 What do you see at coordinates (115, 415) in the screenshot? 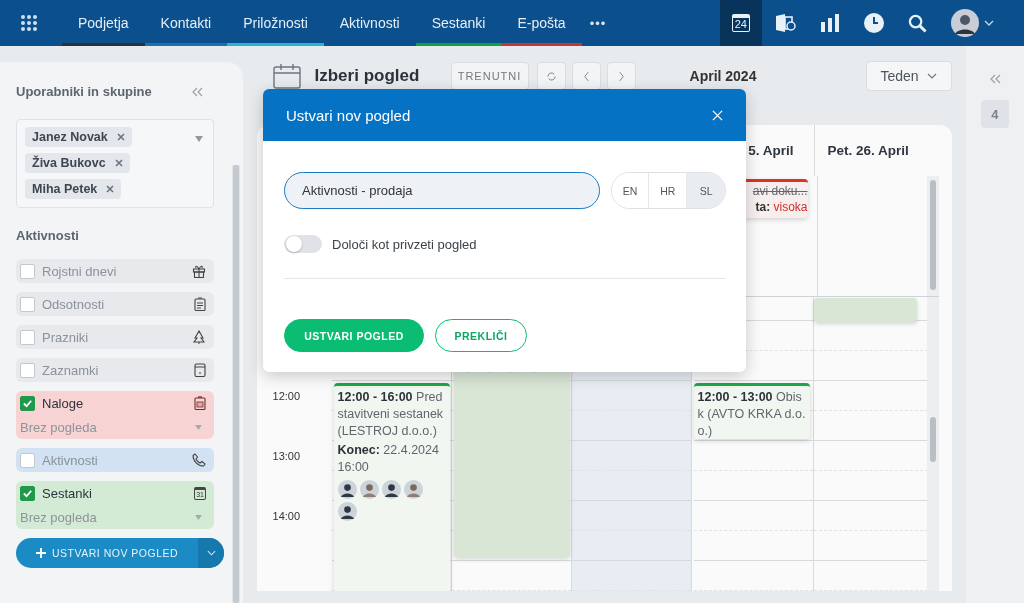
I see `filter-item: Naloge Brez pogleda` at bounding box center [115, 415].